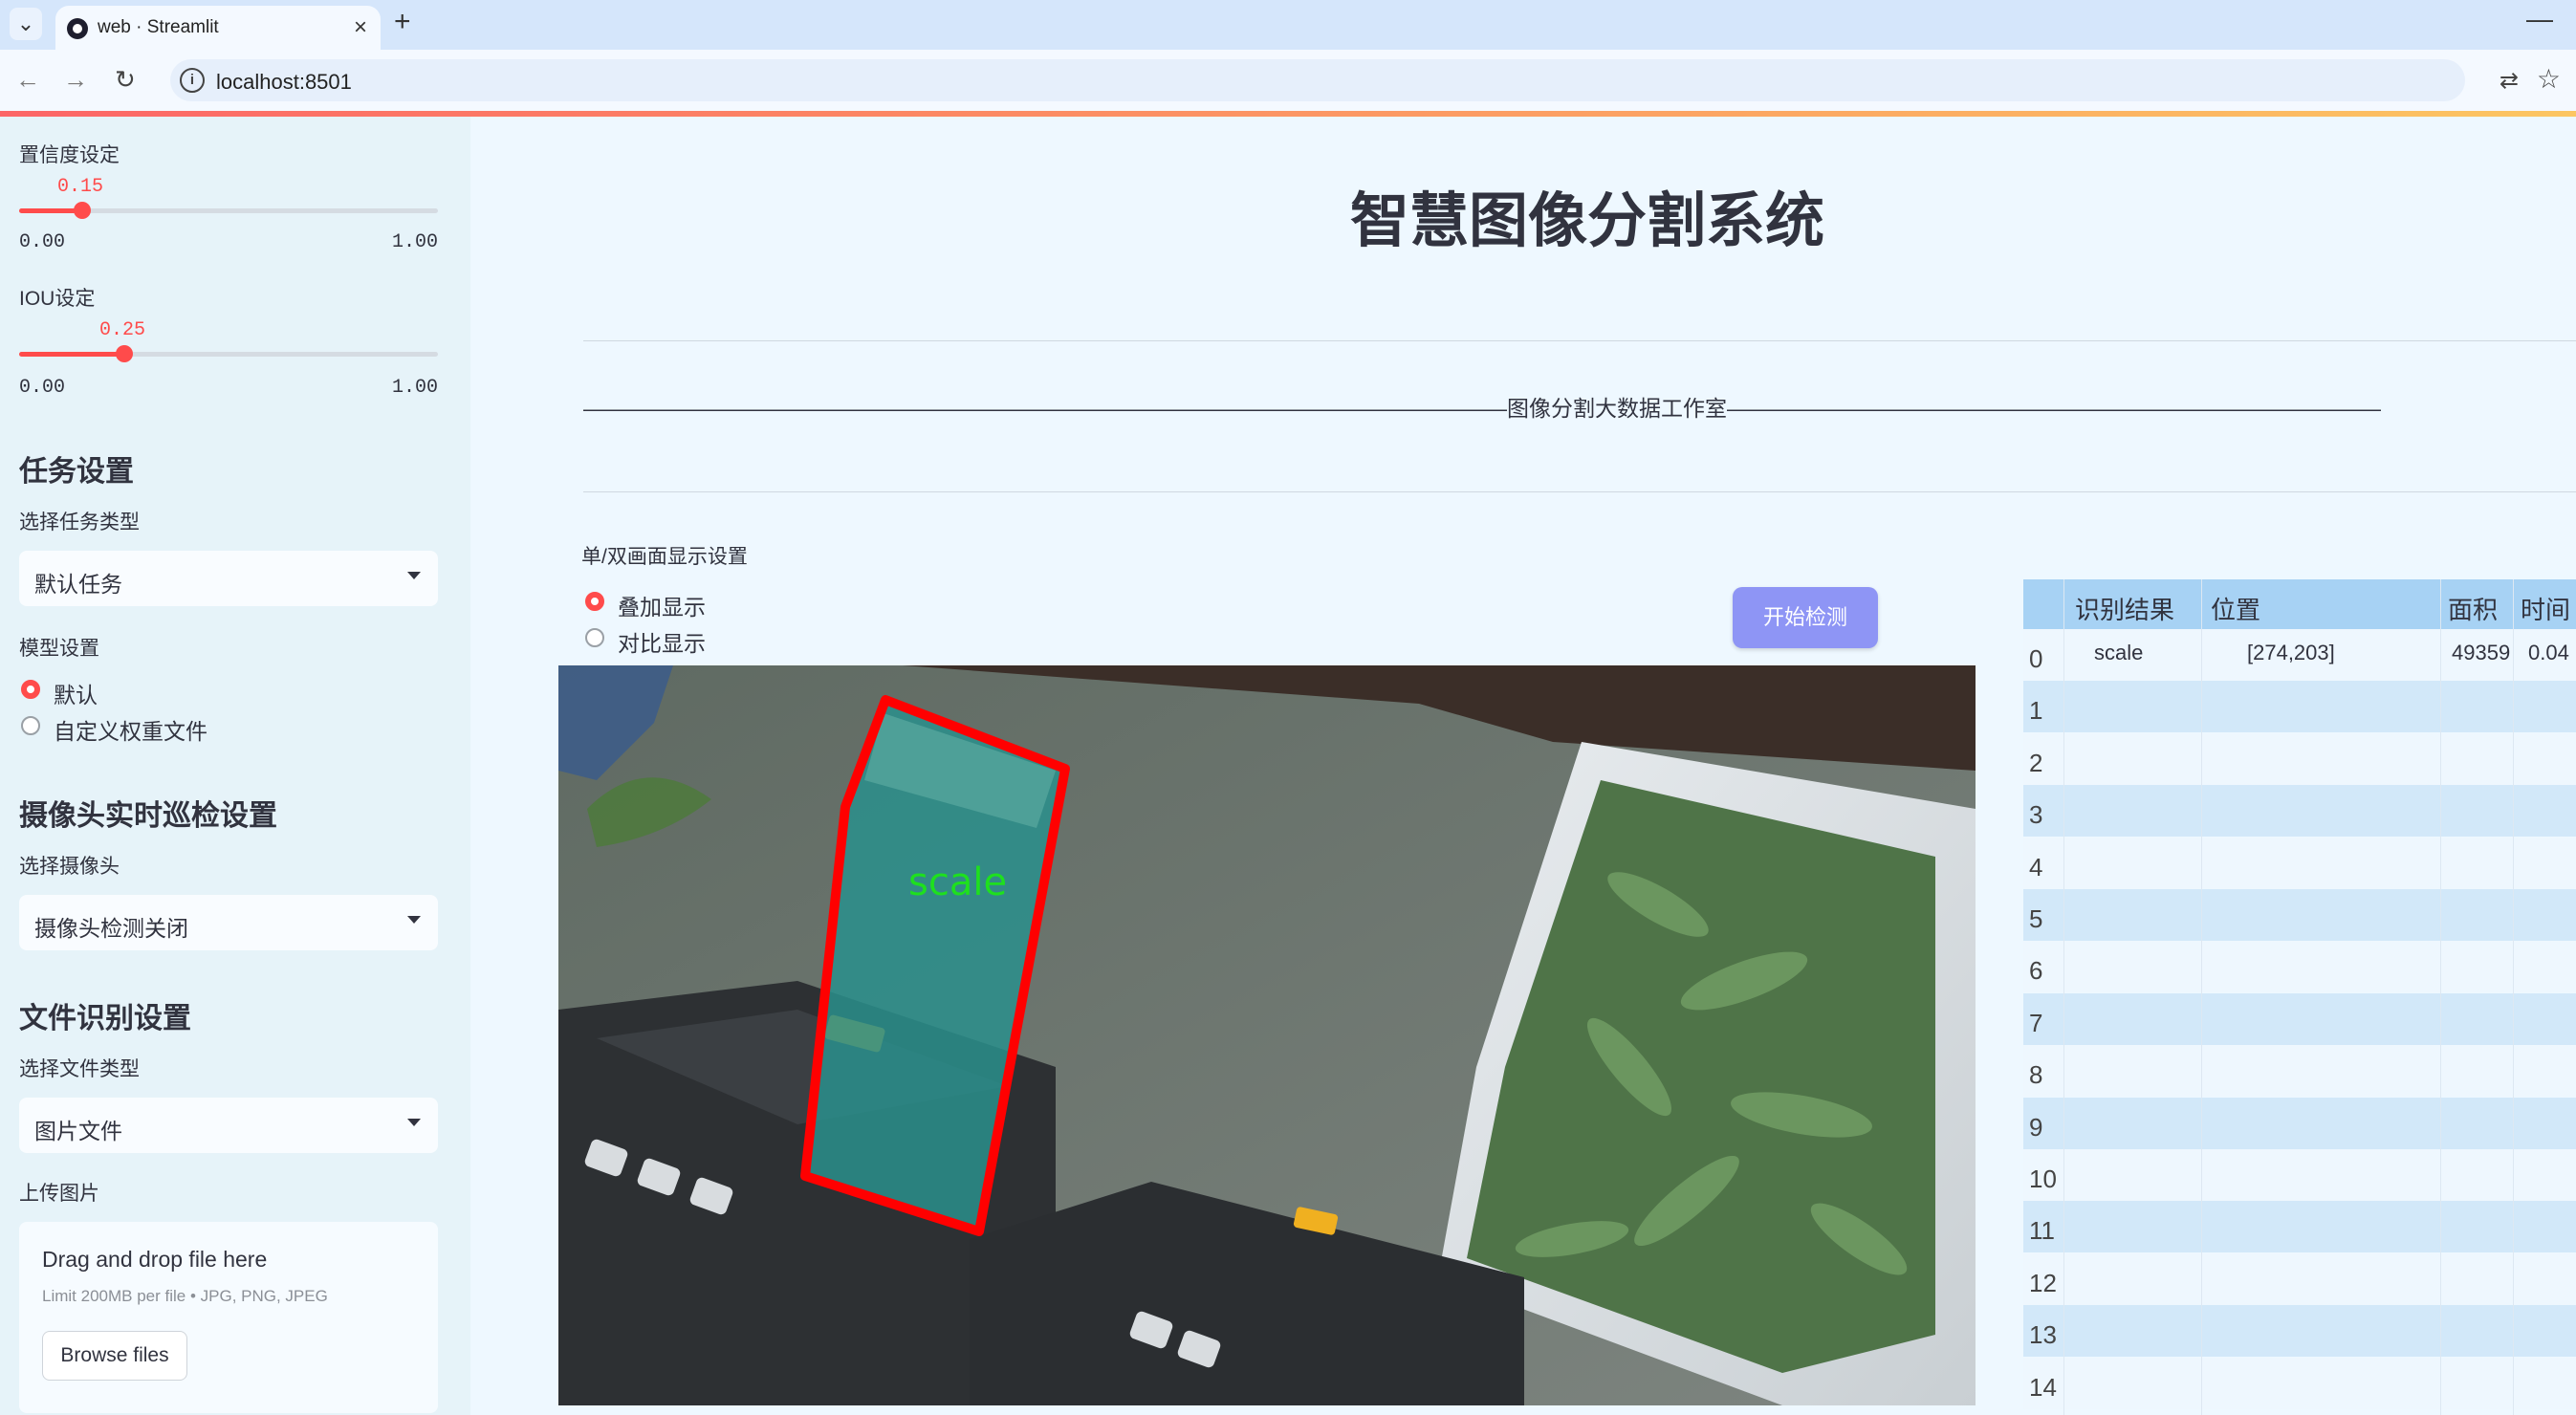 The image size is (2576, 1415). What do you see at coordinates (2299, 1331) in the screenshot?
I see `table-row: 13` at bounding box center [2299, 1331].